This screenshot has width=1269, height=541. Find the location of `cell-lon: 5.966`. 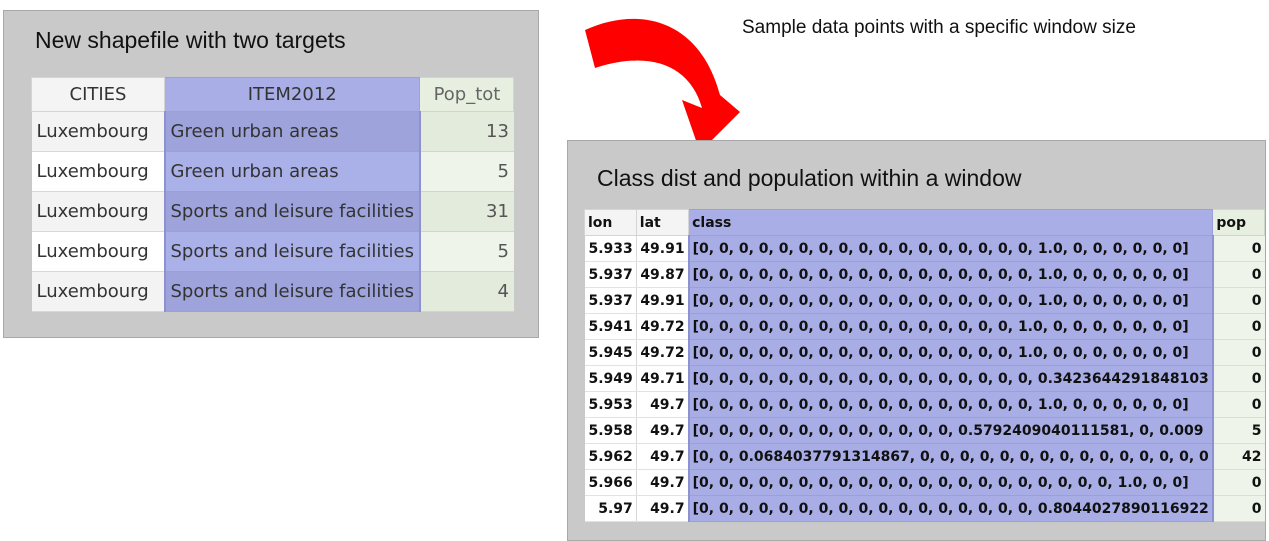

cell-lon: 5.966 is located at coordinates (610, 482).